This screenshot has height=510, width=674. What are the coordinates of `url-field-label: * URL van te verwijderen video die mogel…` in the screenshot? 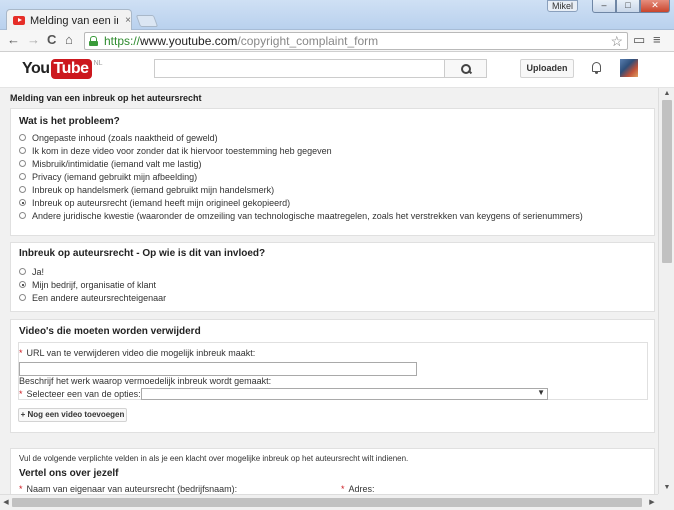 It's located at (137, 353).